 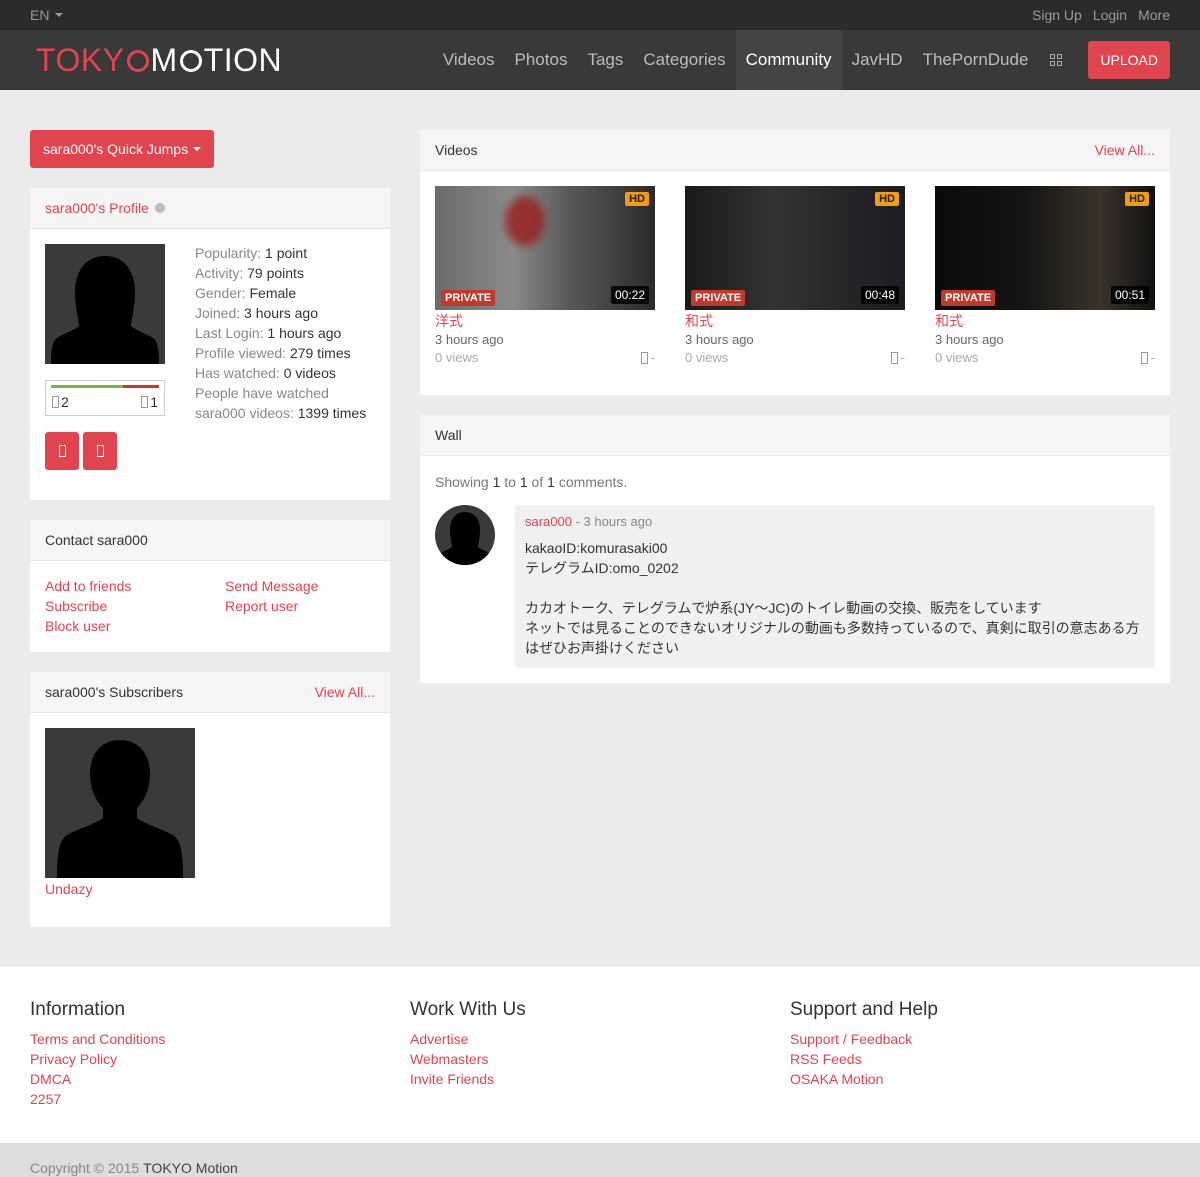 I want to click on subscribe-link: Subscribe, so click(x=135, y=606).